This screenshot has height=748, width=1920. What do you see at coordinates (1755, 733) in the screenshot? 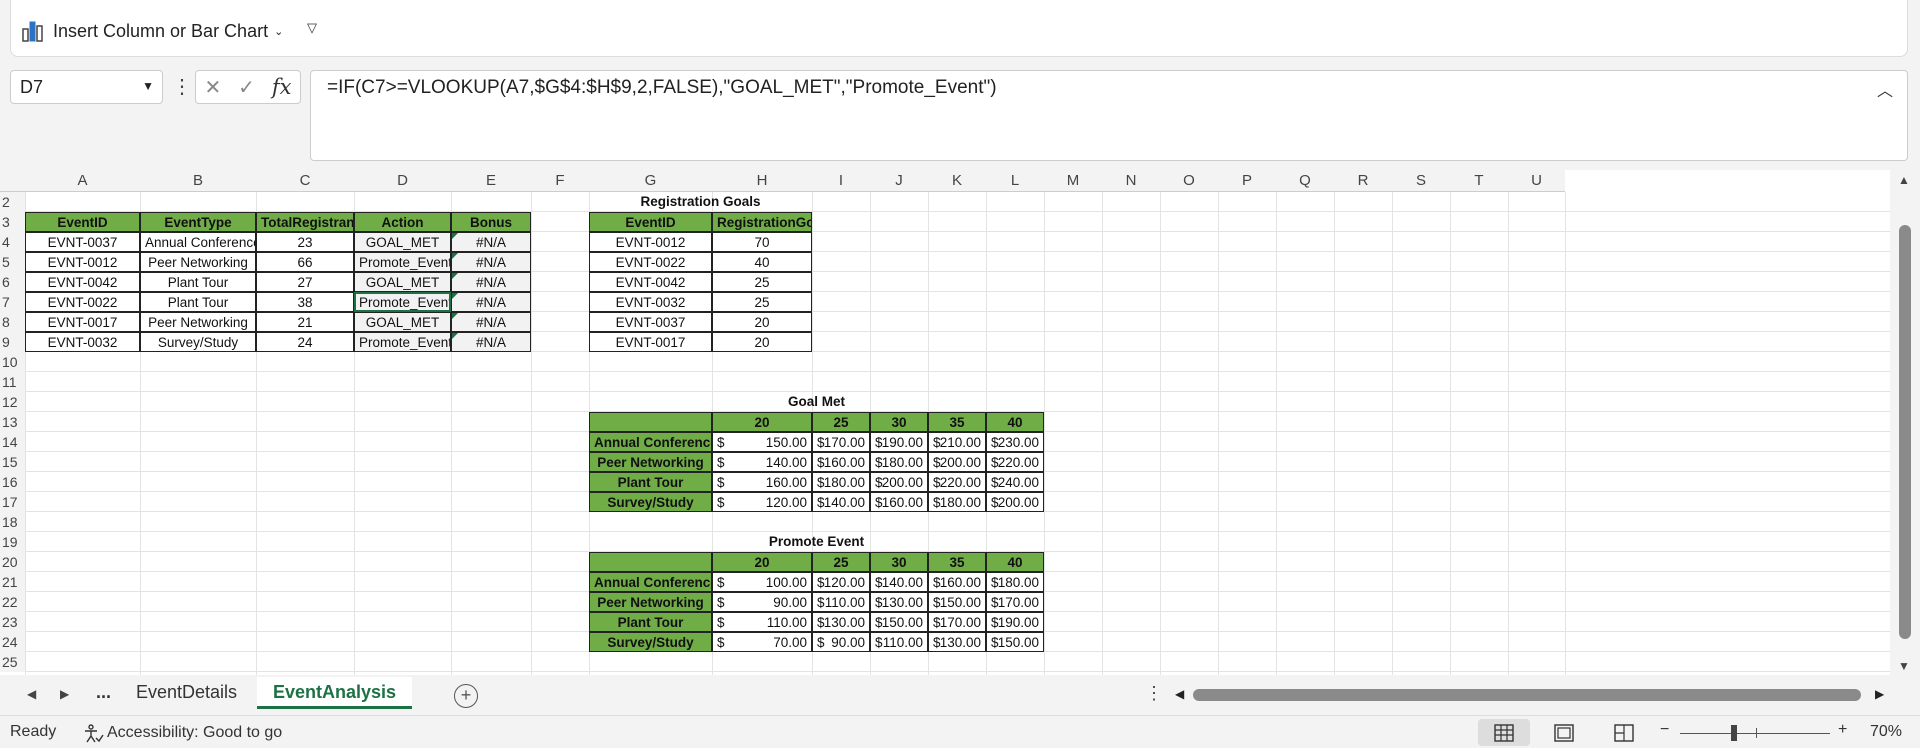
I see `zoom-track` at bounding box center [1755, 733].